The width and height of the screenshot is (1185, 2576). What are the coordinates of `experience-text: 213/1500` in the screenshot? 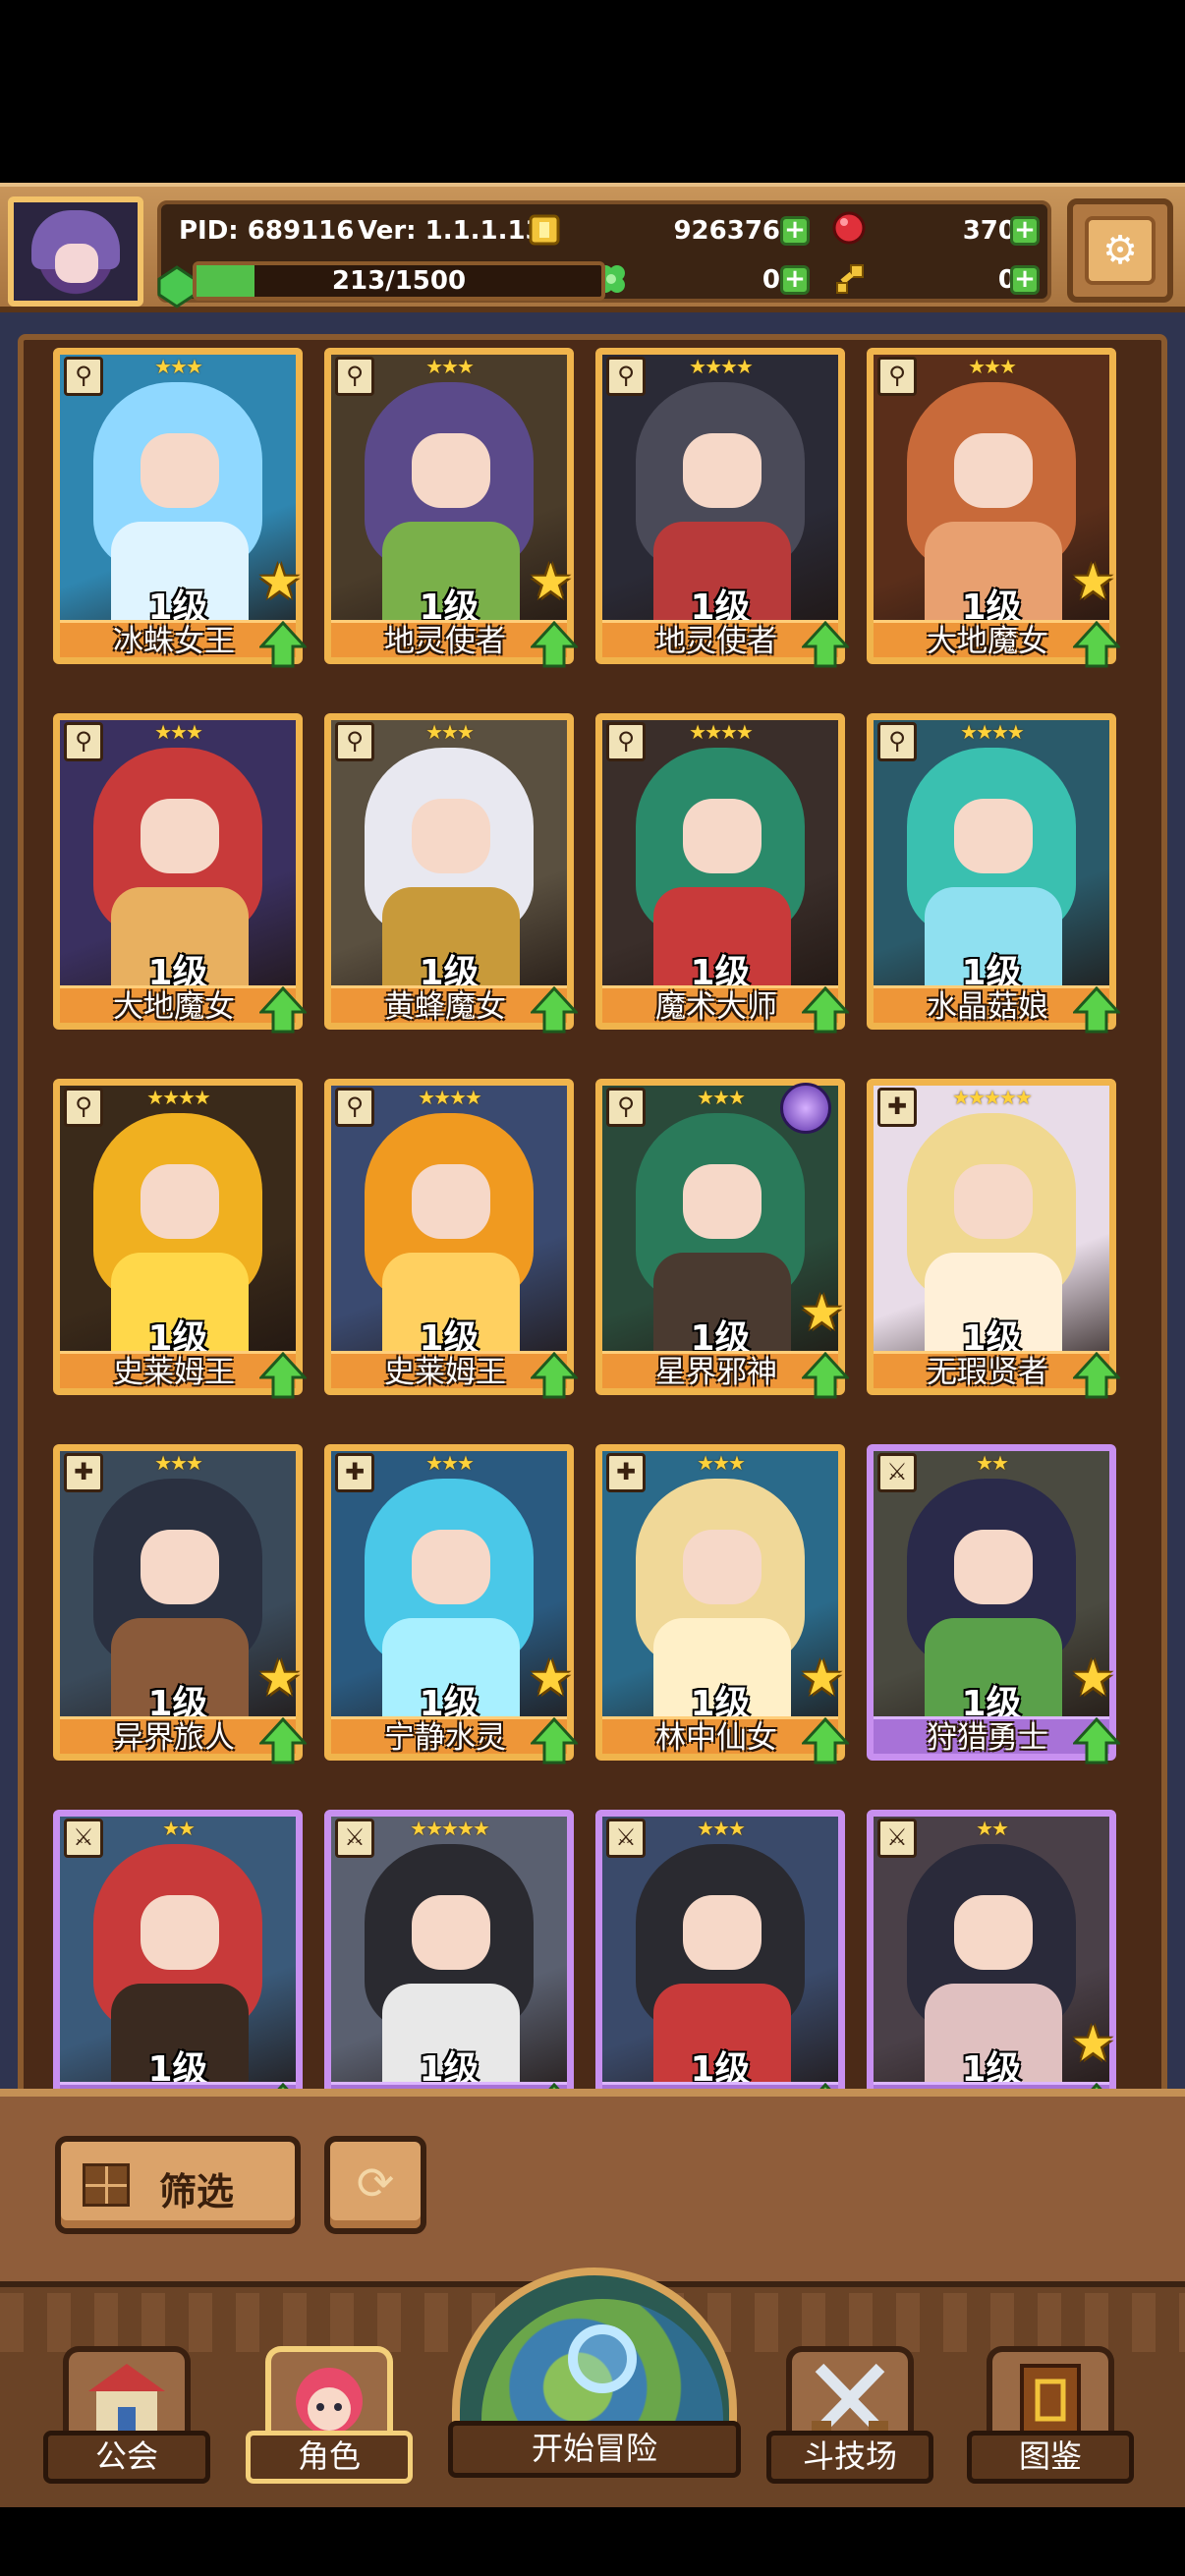 It's located at (399, 281).